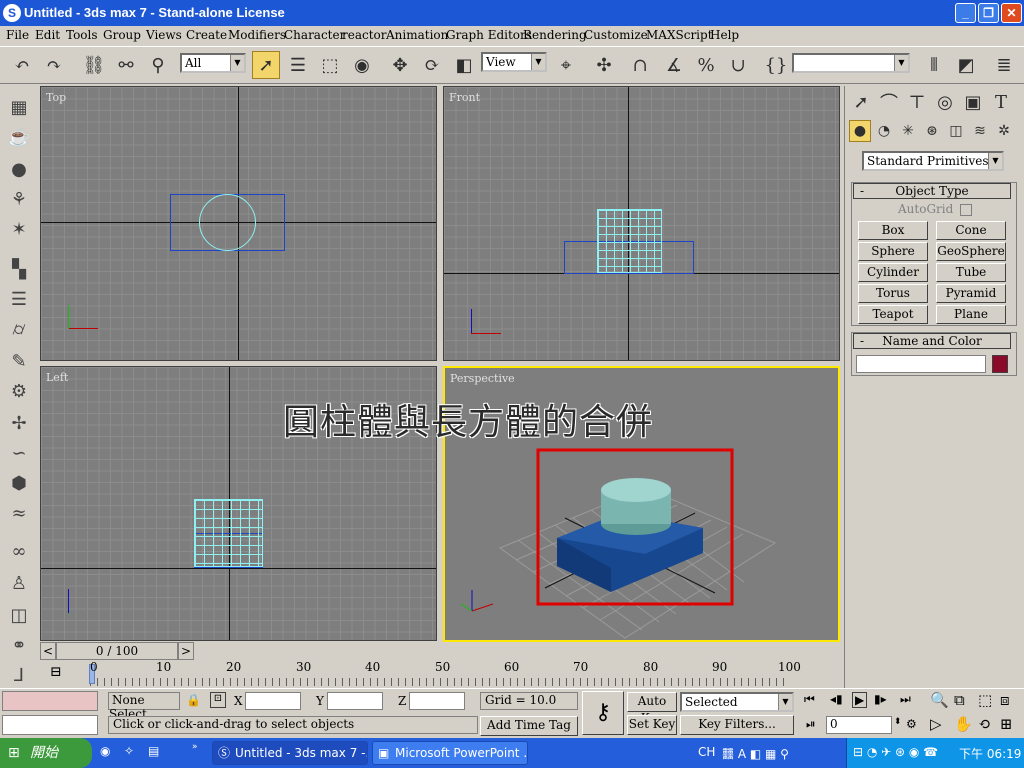  What do you see at coordinates (971, 293) in the screenshot?
I see `pyramid-button: Pyramid` at bounding box center [971, 293].